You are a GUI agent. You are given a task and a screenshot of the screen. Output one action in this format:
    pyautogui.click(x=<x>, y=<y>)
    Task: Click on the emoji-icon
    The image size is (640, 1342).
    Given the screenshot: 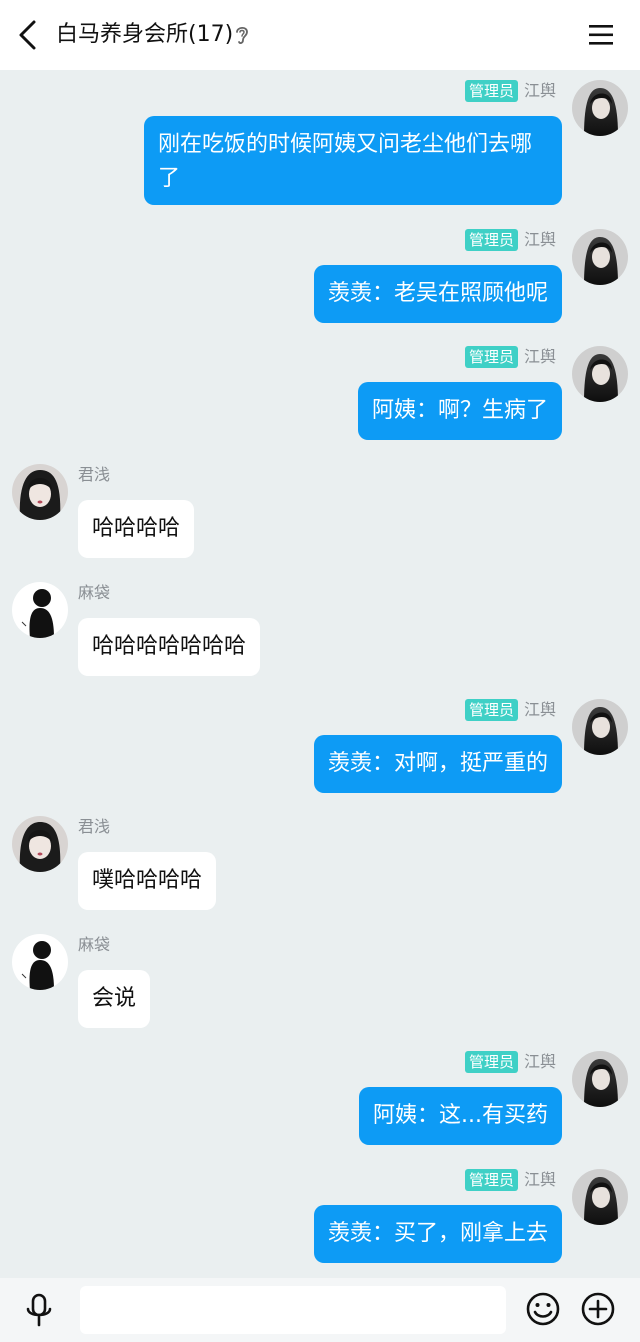 What is the action you would take?
    pyautogui.click(x=543, y=1309)
    